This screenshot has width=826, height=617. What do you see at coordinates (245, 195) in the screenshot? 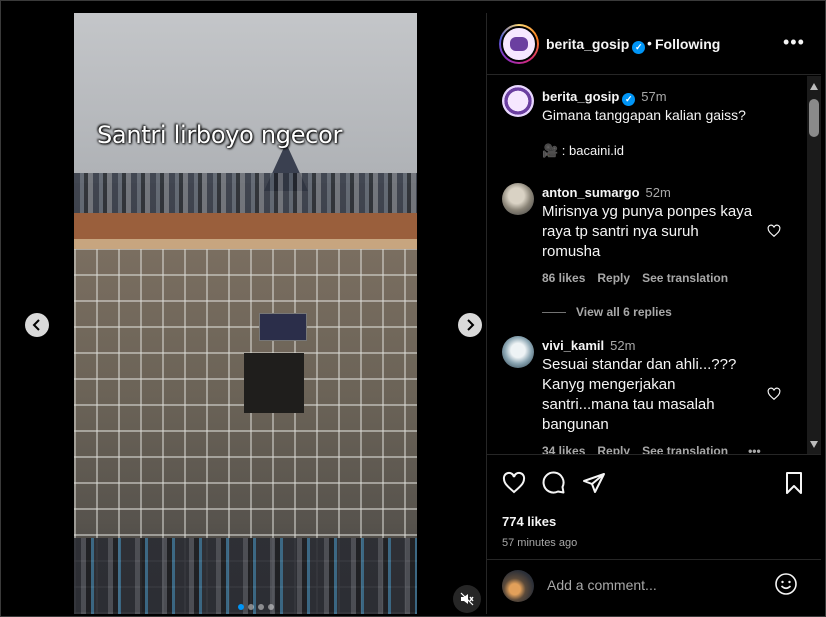
I see `video-crowd` at bounding box center [245, 195].